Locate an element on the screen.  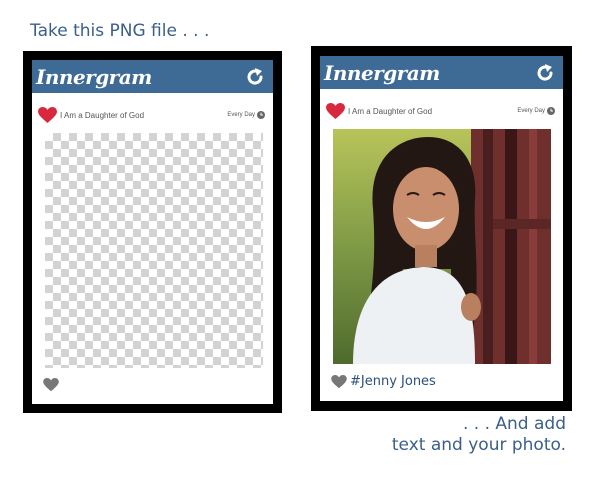
post-footer is located at coordinates (51, 385).